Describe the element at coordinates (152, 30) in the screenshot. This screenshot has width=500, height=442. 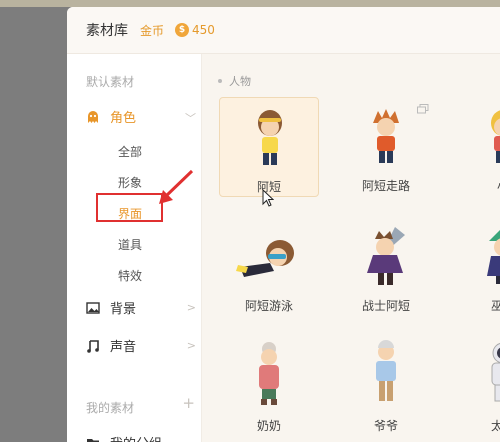
I see `coin-label: 金币` at that location.